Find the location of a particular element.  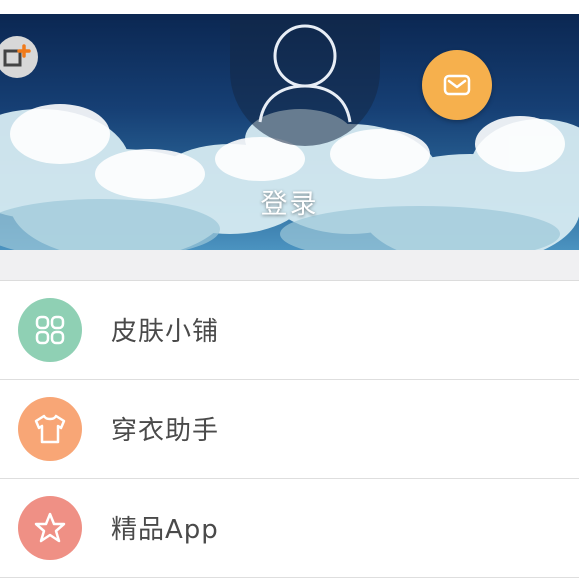

add-window-icon is located at coordinates (17, 55).